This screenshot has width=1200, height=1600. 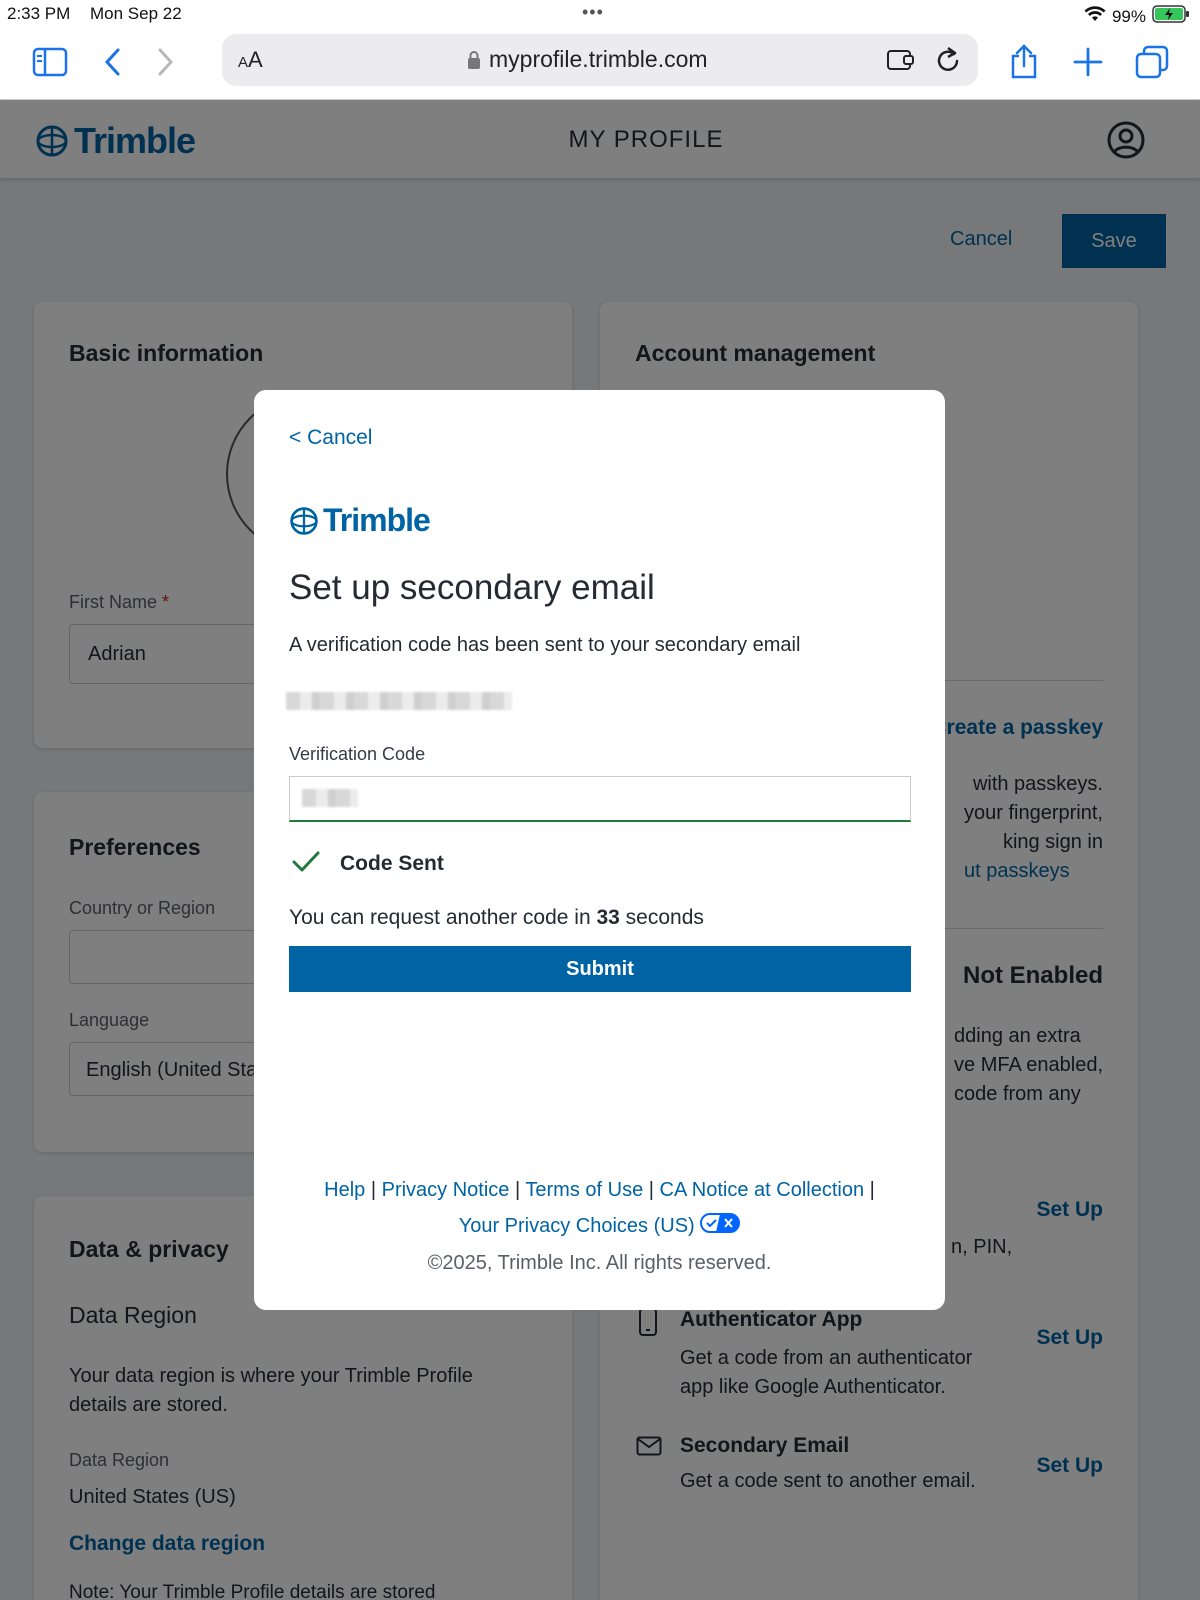 What do you see at coordinates (399, 701) in the screenshot?
I see `masked-email` at bounding box center [399, 701].